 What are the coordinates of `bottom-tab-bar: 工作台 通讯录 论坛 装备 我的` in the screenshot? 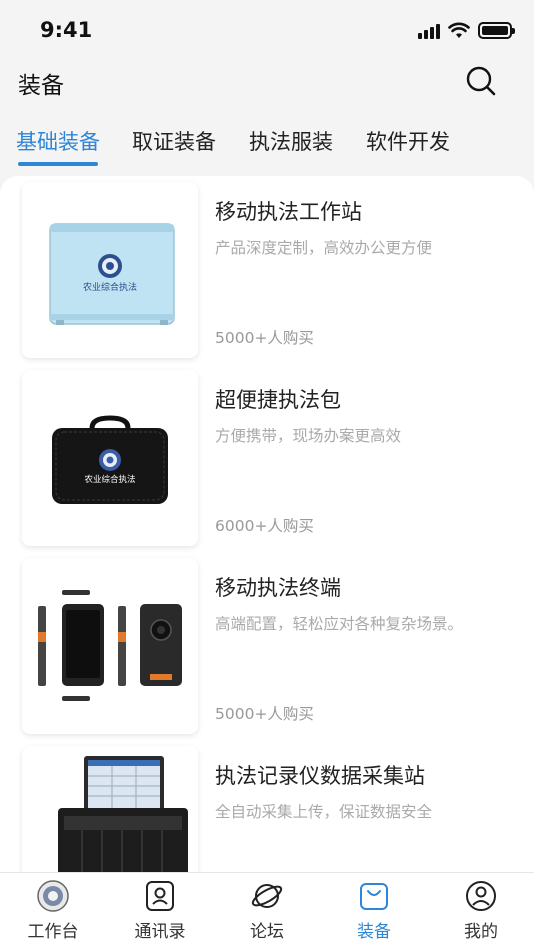 It's located at (267, 911).